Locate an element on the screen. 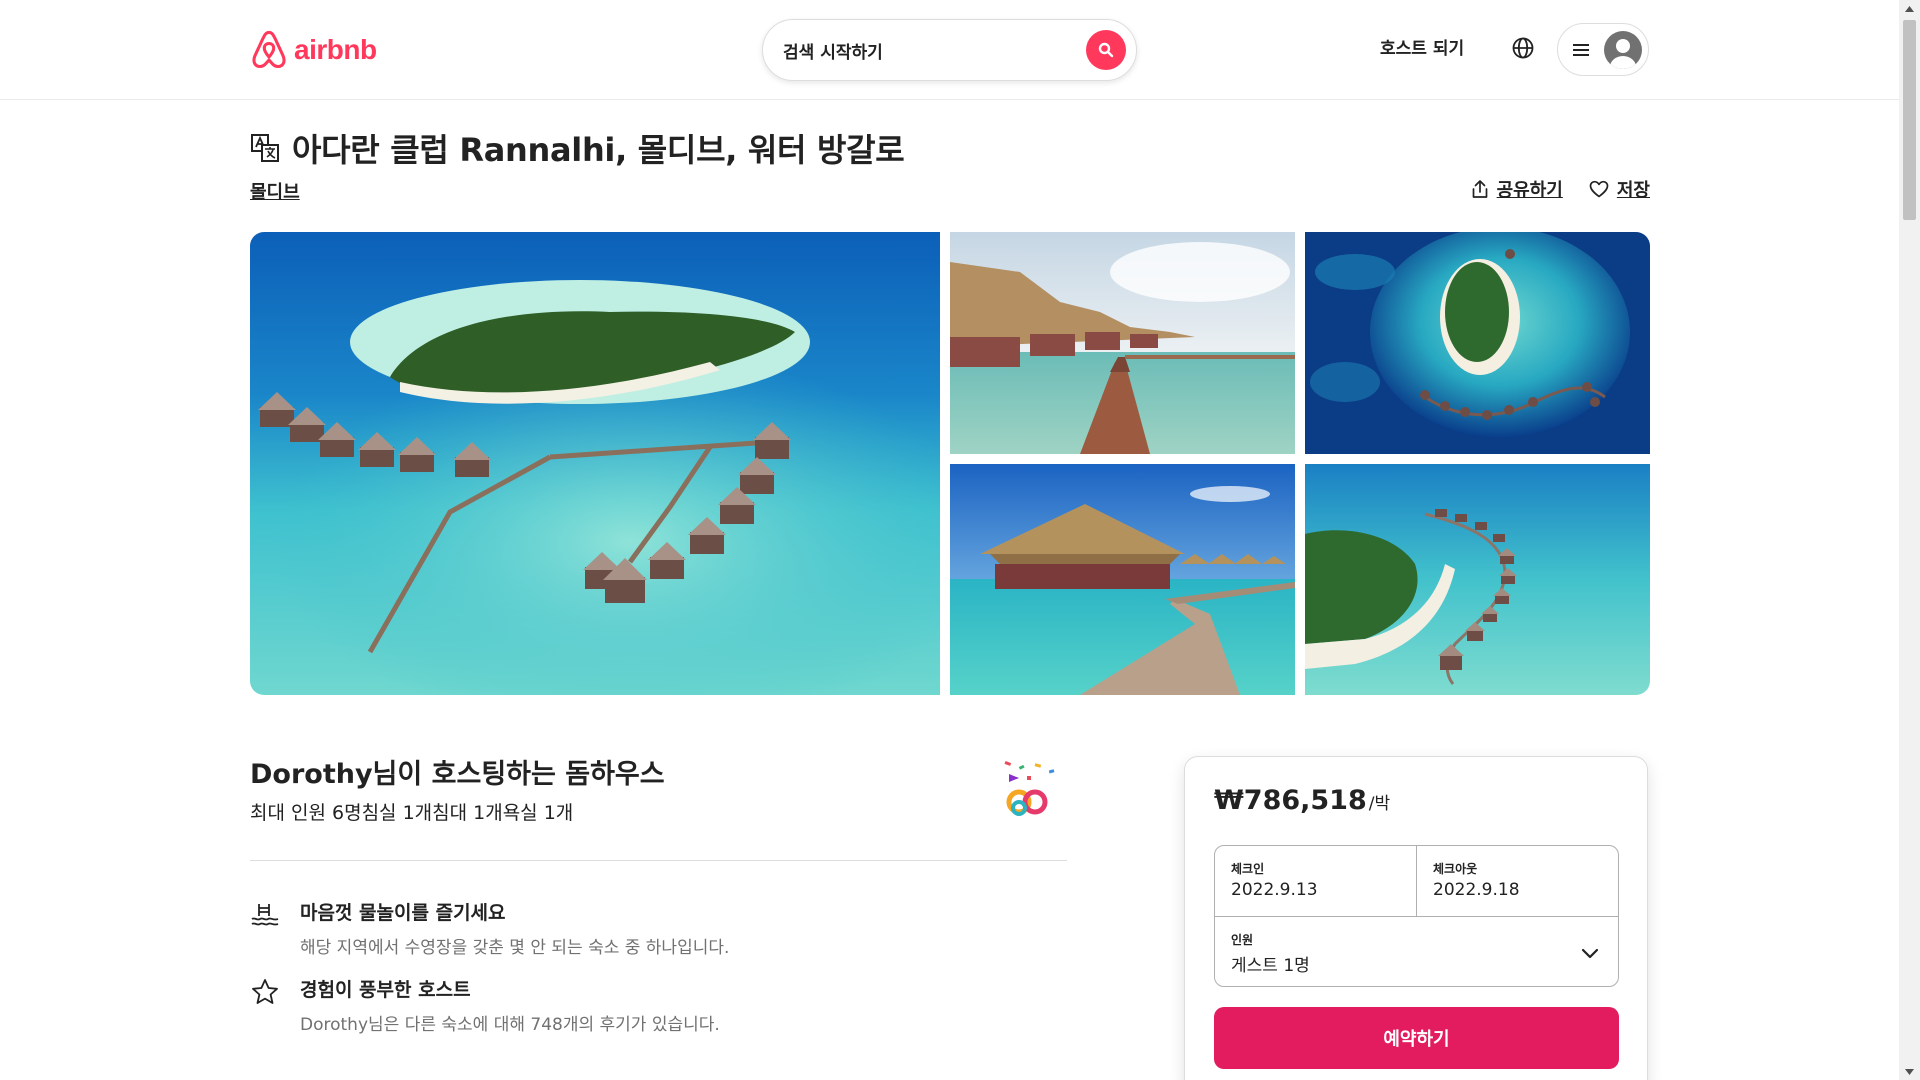 The width and height of the screenshot is (1920, 1080). feature-host-title: 경험이 풍부한 호스트 is located at coordinates (385, 990).